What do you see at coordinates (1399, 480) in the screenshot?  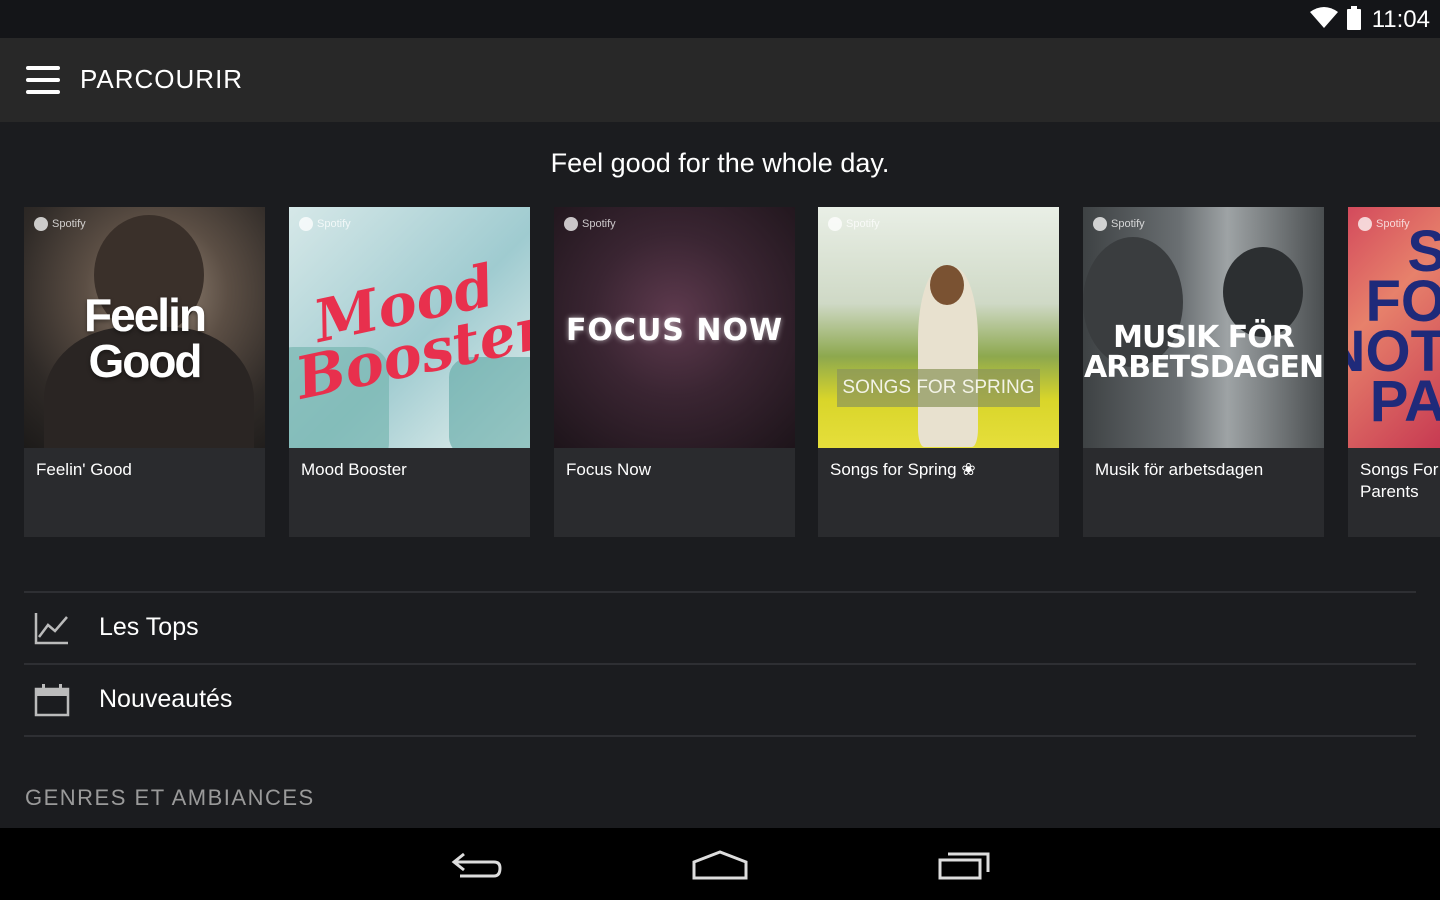 I see `playlist-label: Songs For Parents` at bounding box center [1399, 480].